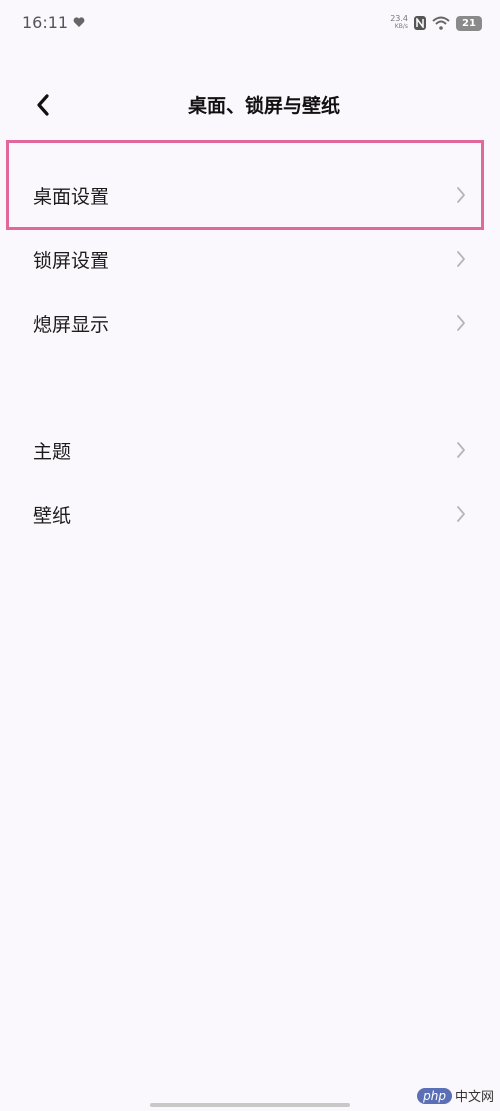 This screenshot has height=1111, width=500. I want to click on watermark: php 中文网, so click(455, 1095).